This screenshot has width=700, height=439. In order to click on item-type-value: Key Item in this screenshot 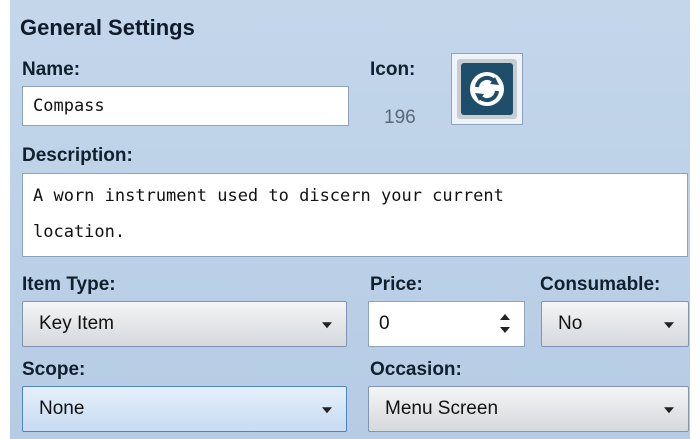, I will do `click(76, 323)`.